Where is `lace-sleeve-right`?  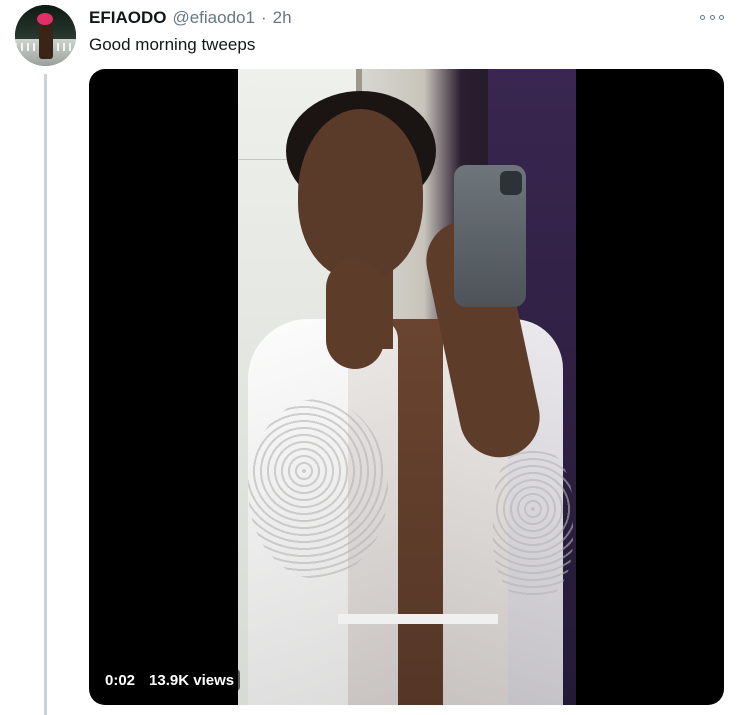
lace-sleeve-right is located at coordinates (533, 524).